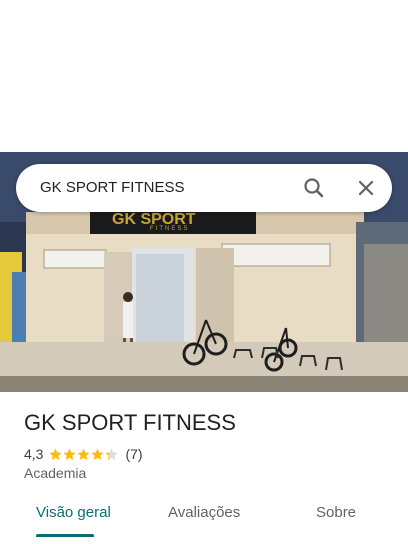 The height and width of the screenshot is (544, 408). I want to click on active-tab-indicator, so click(65, 535).